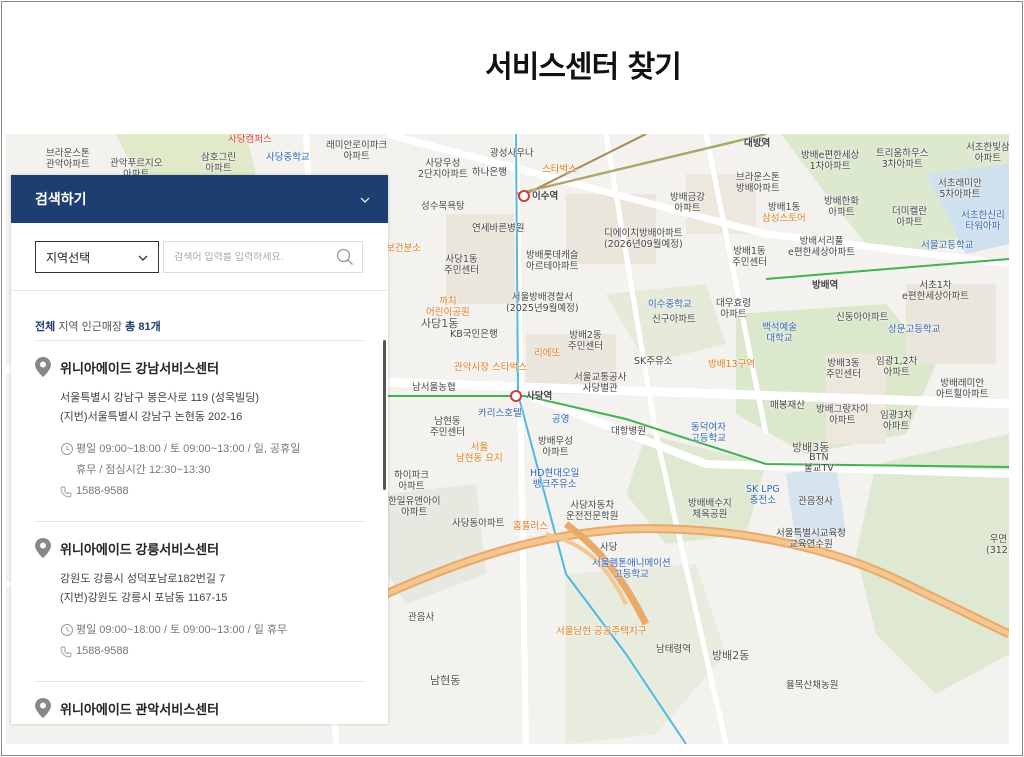 The width and height of the screenshot is (1024, 757). Describe the element at coordinates (68, 257) in the screenshot. I see `region-select-value: 지역선택` at that location.